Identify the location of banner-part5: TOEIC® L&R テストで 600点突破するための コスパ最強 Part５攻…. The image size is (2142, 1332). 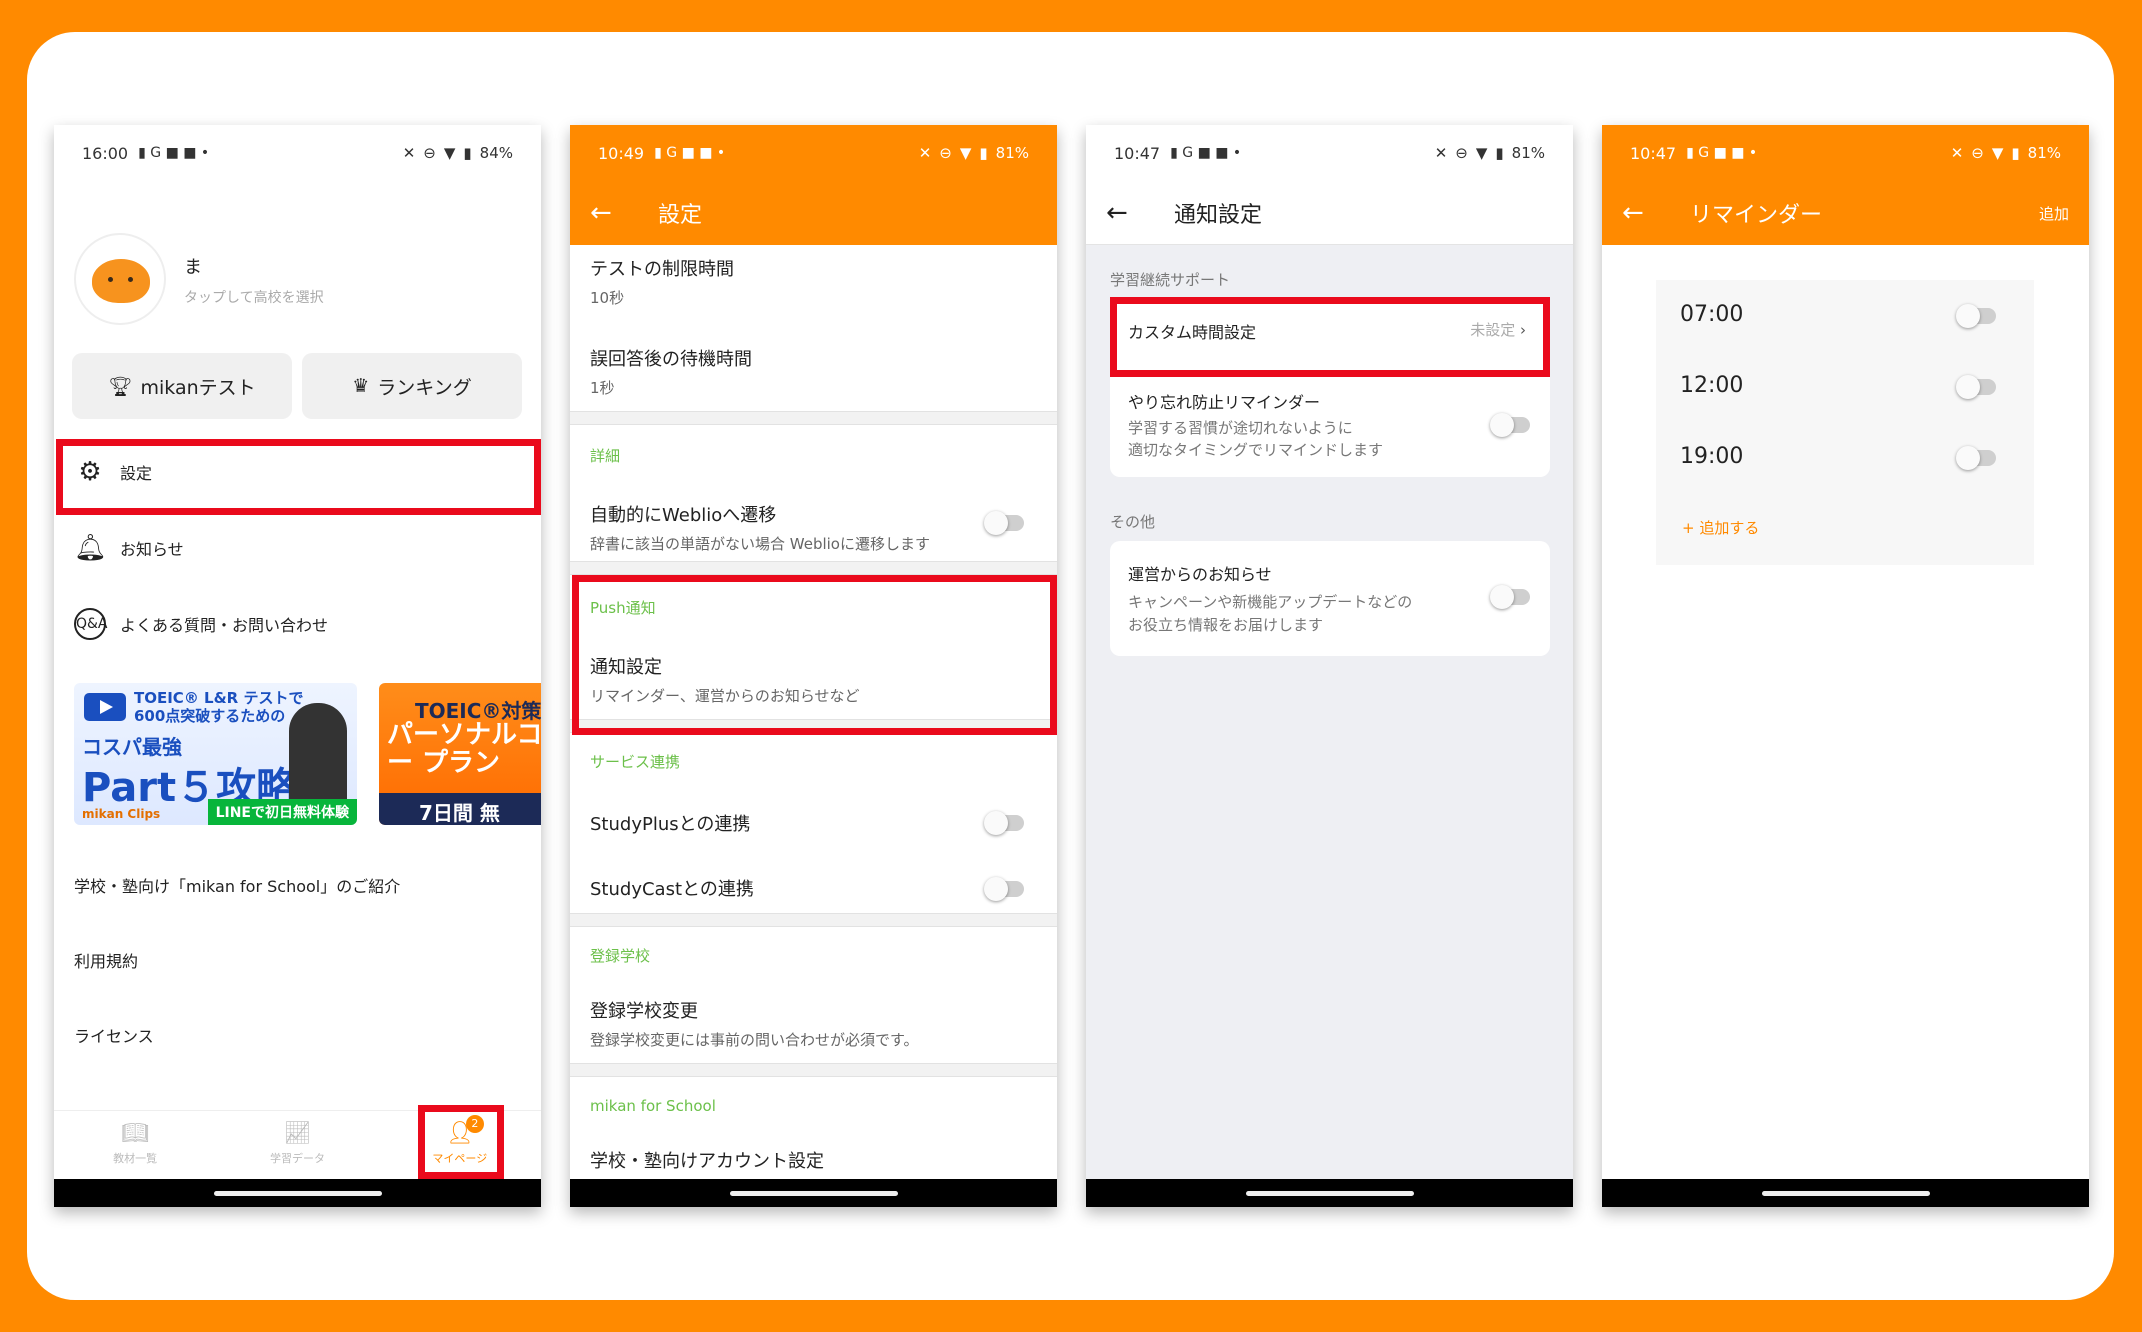
(215, 754).